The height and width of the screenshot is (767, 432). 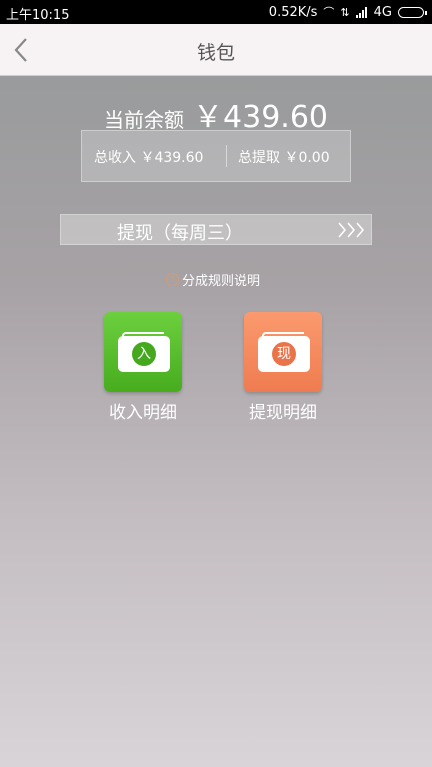 I want to click on page-title: 钱包, so click(x=215, y=53).